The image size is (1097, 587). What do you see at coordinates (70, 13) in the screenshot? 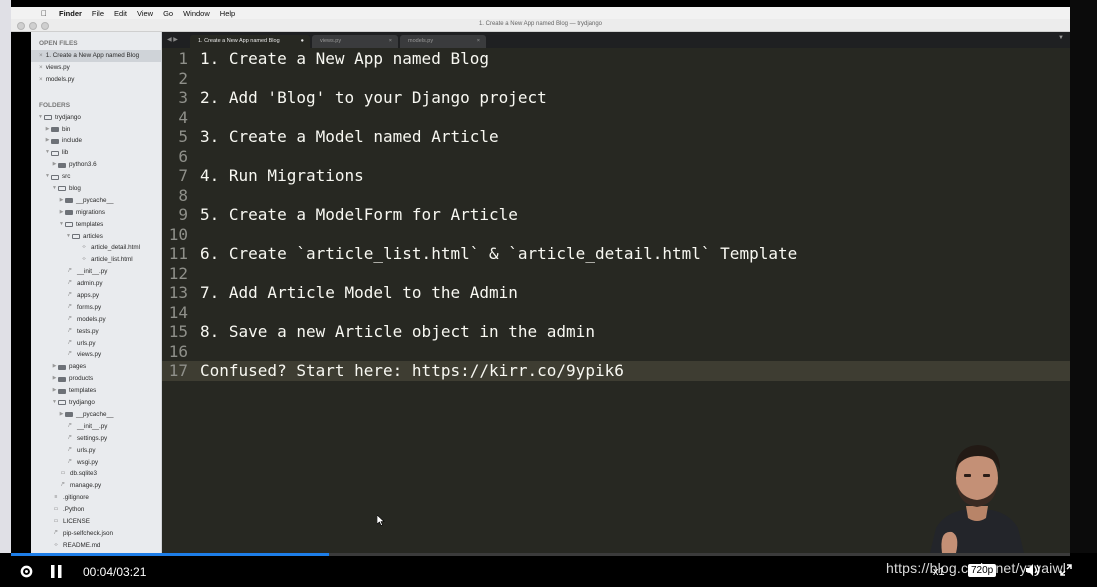
I see `menu-finder: Finder` at bounding box center [70, 13].